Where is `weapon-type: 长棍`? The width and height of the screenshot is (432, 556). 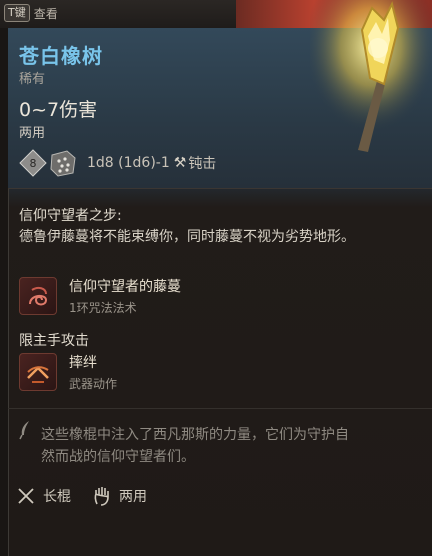 weapon-type: 长棍 is located at coordinates (57, 497).